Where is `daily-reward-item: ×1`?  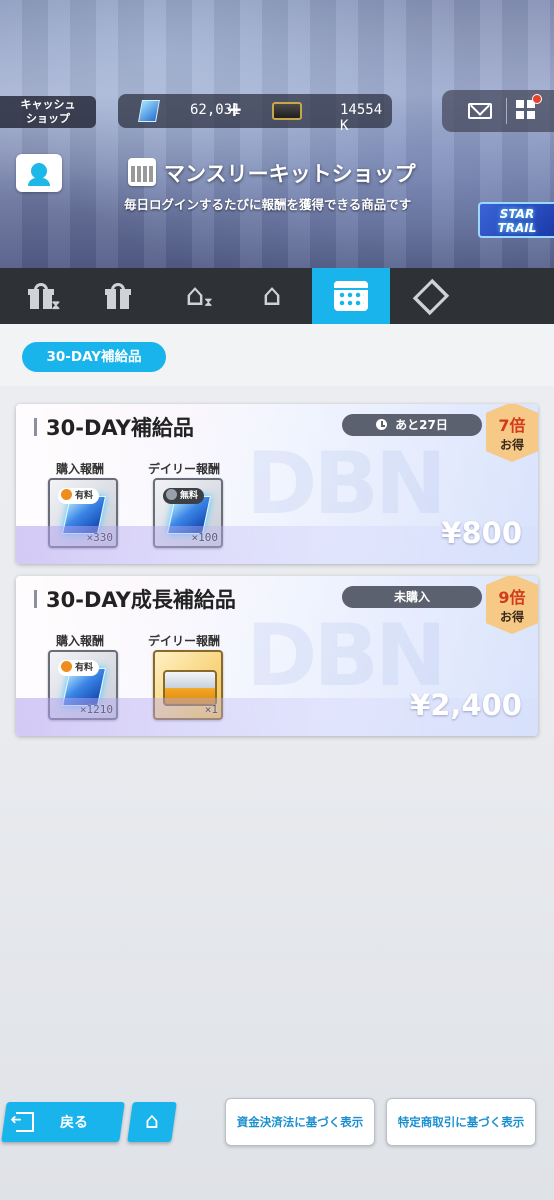
daily-reward-item: ×1 is located at coordinates (188, 685).